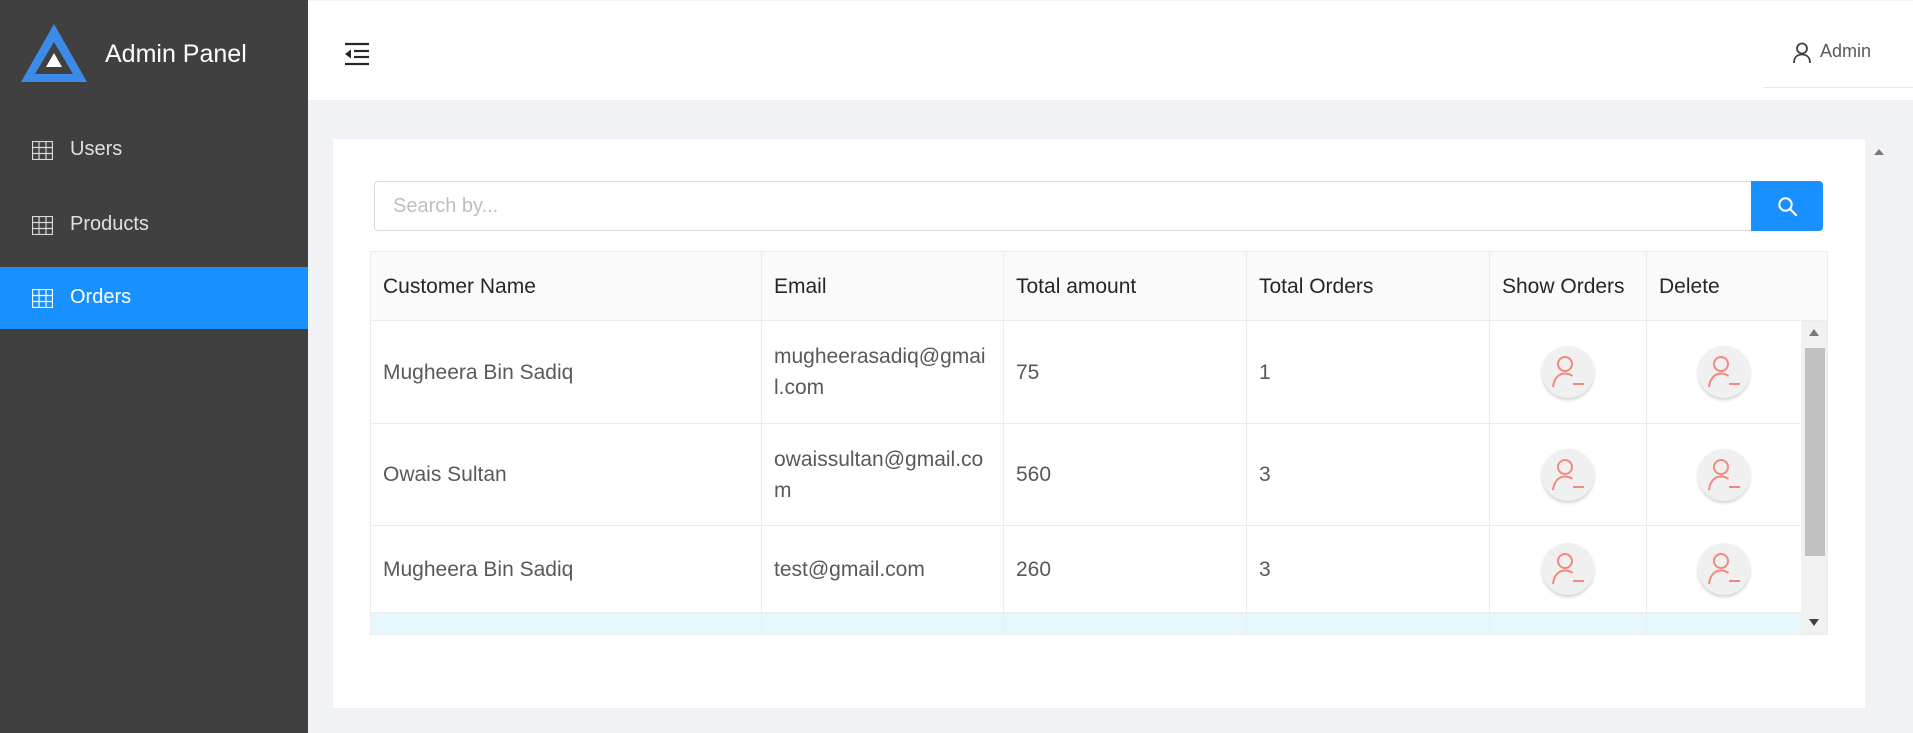 The height and width of the screenshot is (733, 1913). Describe the element at coordinates (1815, 452) in the screenshot. I see `scrollbar-thumb` at that location.